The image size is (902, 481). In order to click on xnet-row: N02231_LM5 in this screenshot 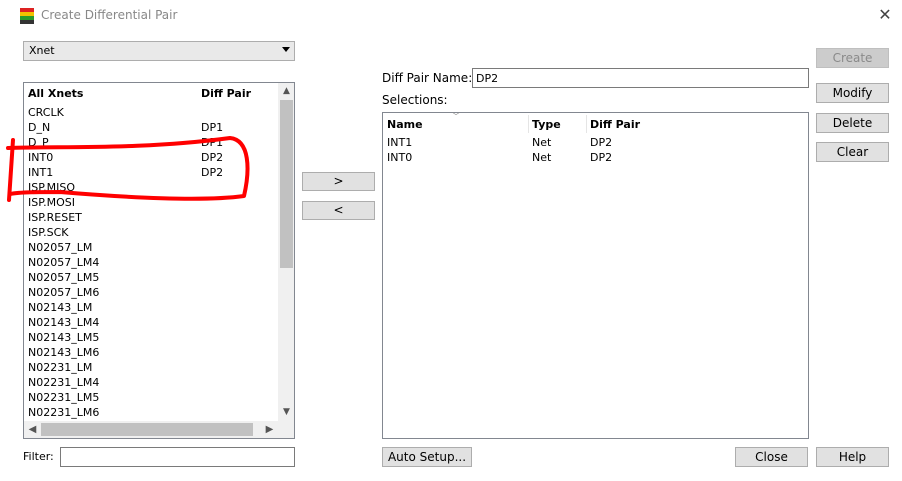, I will do `click(151, 397)`.